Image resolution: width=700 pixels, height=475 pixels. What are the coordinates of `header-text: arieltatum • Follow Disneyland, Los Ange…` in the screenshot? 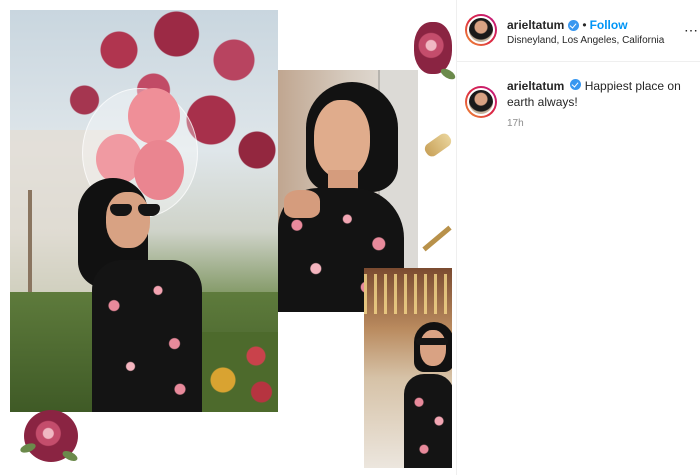 It's located at (600, 32).